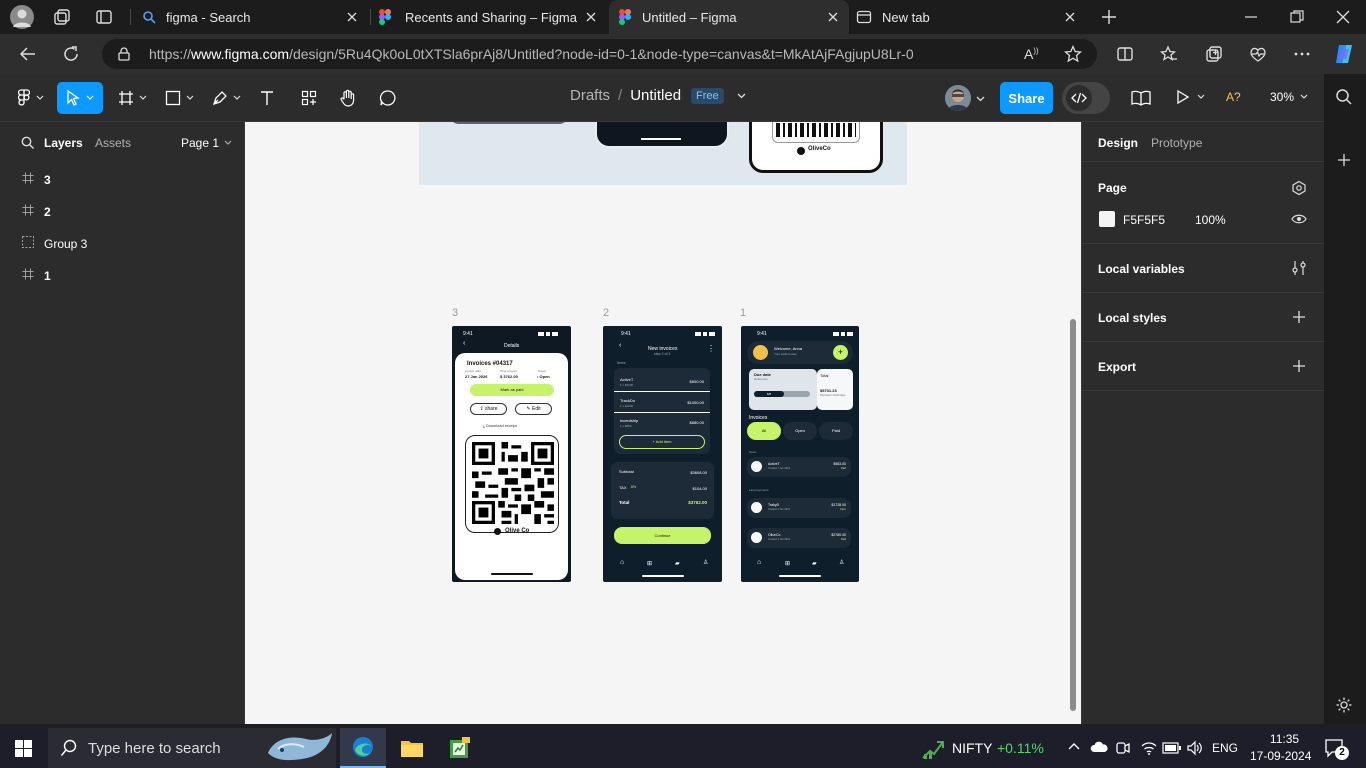 The width and height of the screenshot is (1366, 768). I want to click on tab-new-tab: New tab, so click(968, 17).